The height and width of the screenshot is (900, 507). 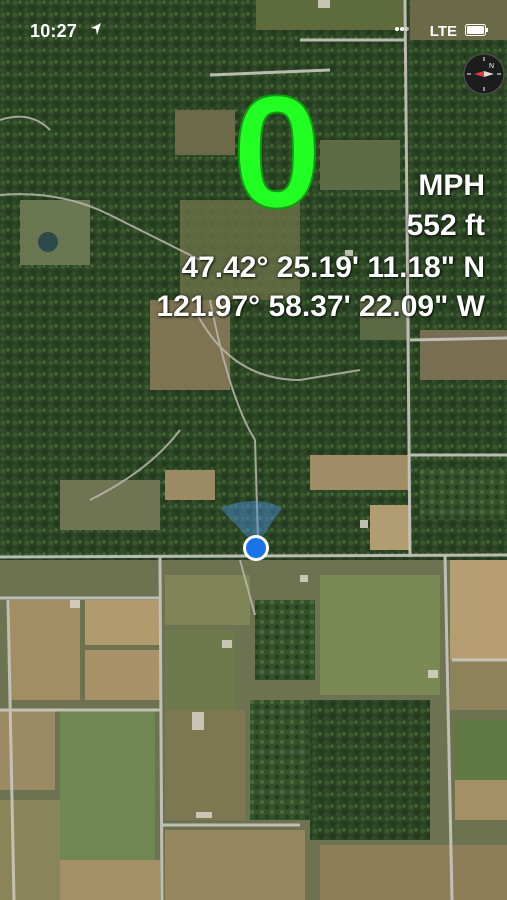 What do you see at coordinates (320, 306) in the screenshot?
I see `longitude: 121.97° 58.37' 22.09" W` at bounding box center [320, 306].